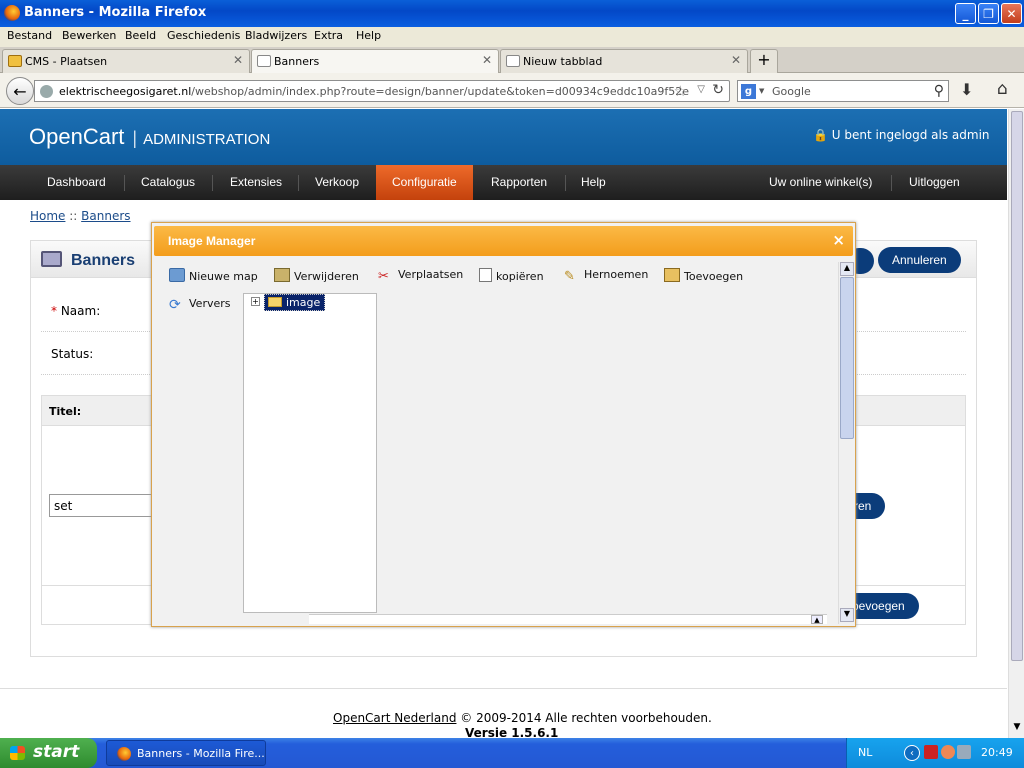  I want to click on dialog-header: Image Manager ×, so click(503, 241).